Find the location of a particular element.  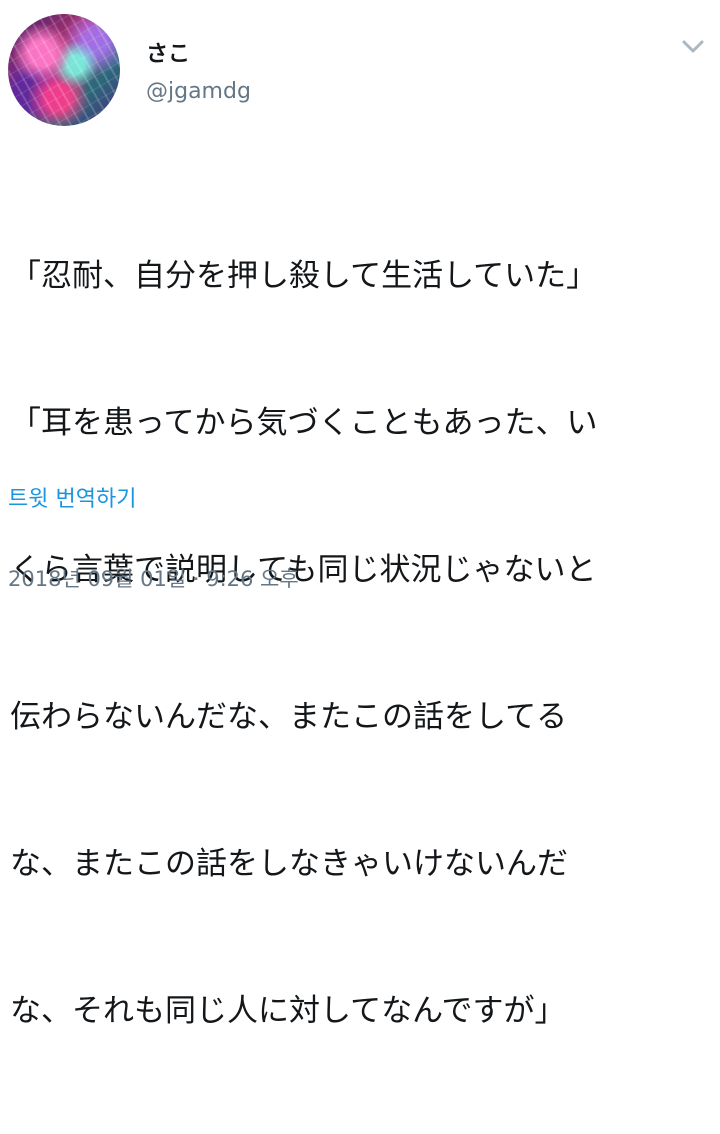

tweet-text-line: な、またこの話をしなきゃいけないんだ is located at coordinates (289, 864).